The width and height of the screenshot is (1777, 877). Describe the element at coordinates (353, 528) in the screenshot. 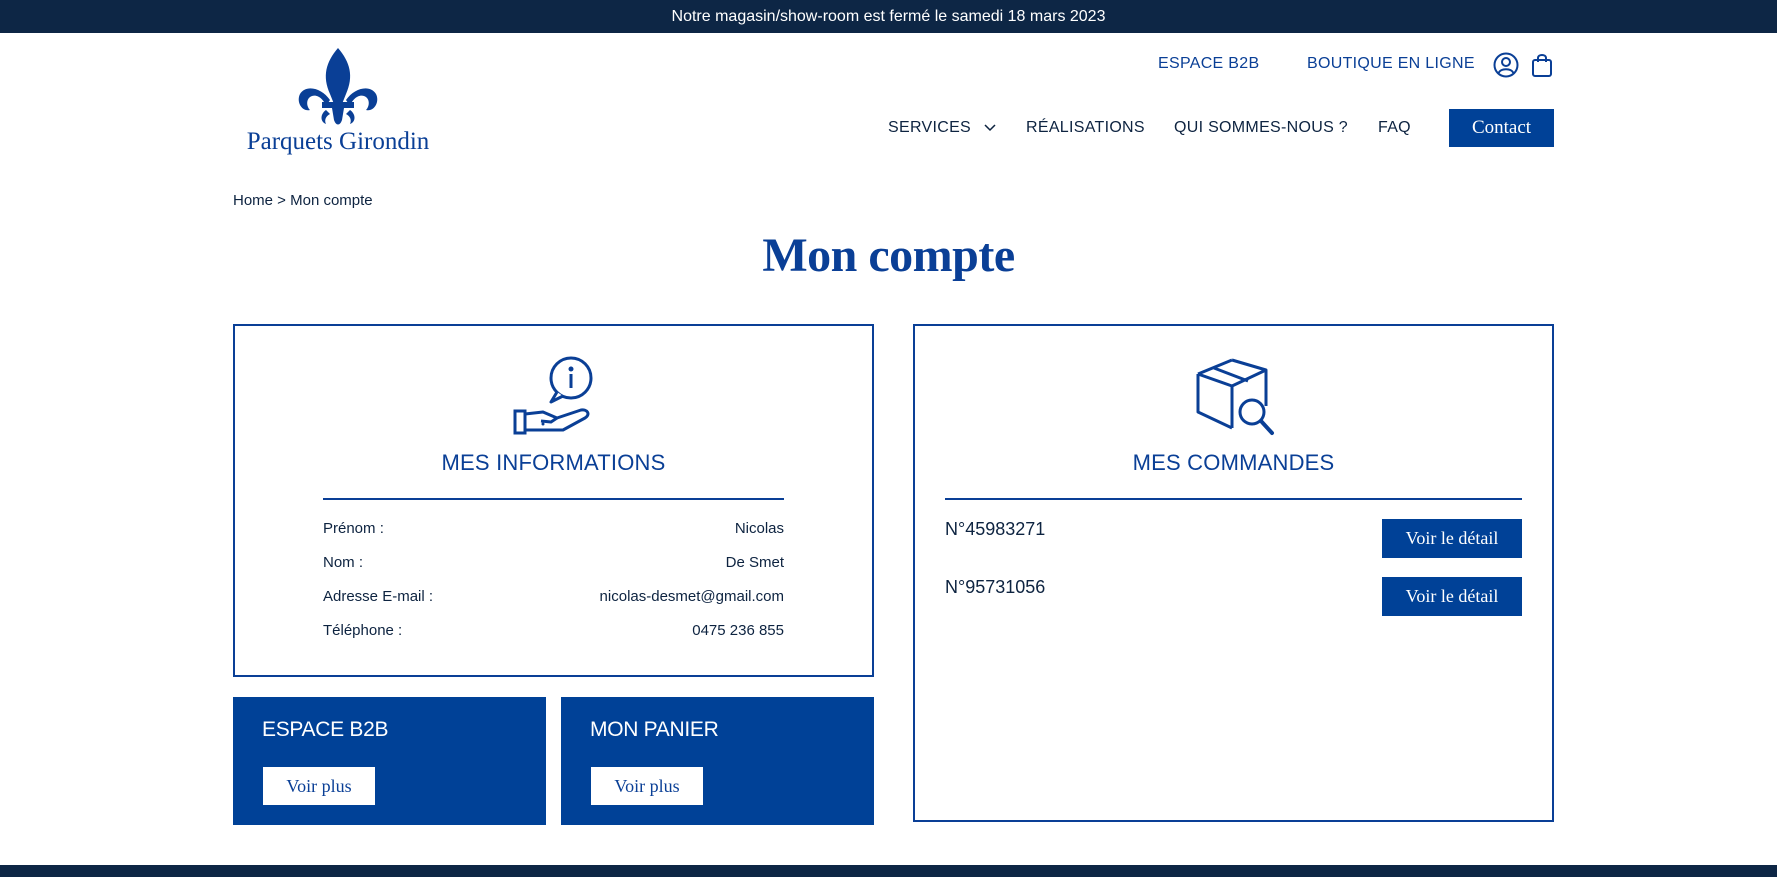

I see `info-label: Prénom :` at that location.